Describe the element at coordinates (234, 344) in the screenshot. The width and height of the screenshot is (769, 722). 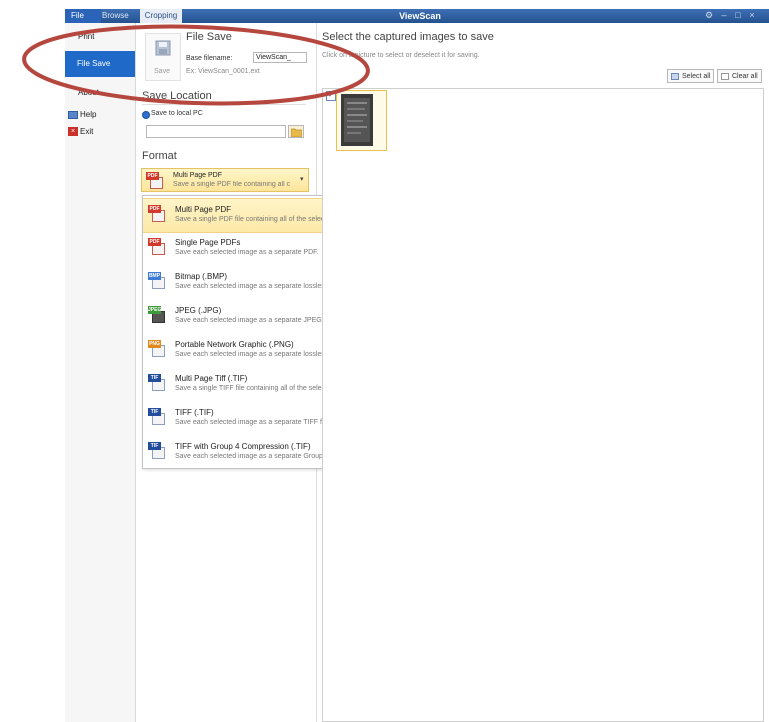
I see `option-title: Portable Network Graphic (.PNG)` at that location.